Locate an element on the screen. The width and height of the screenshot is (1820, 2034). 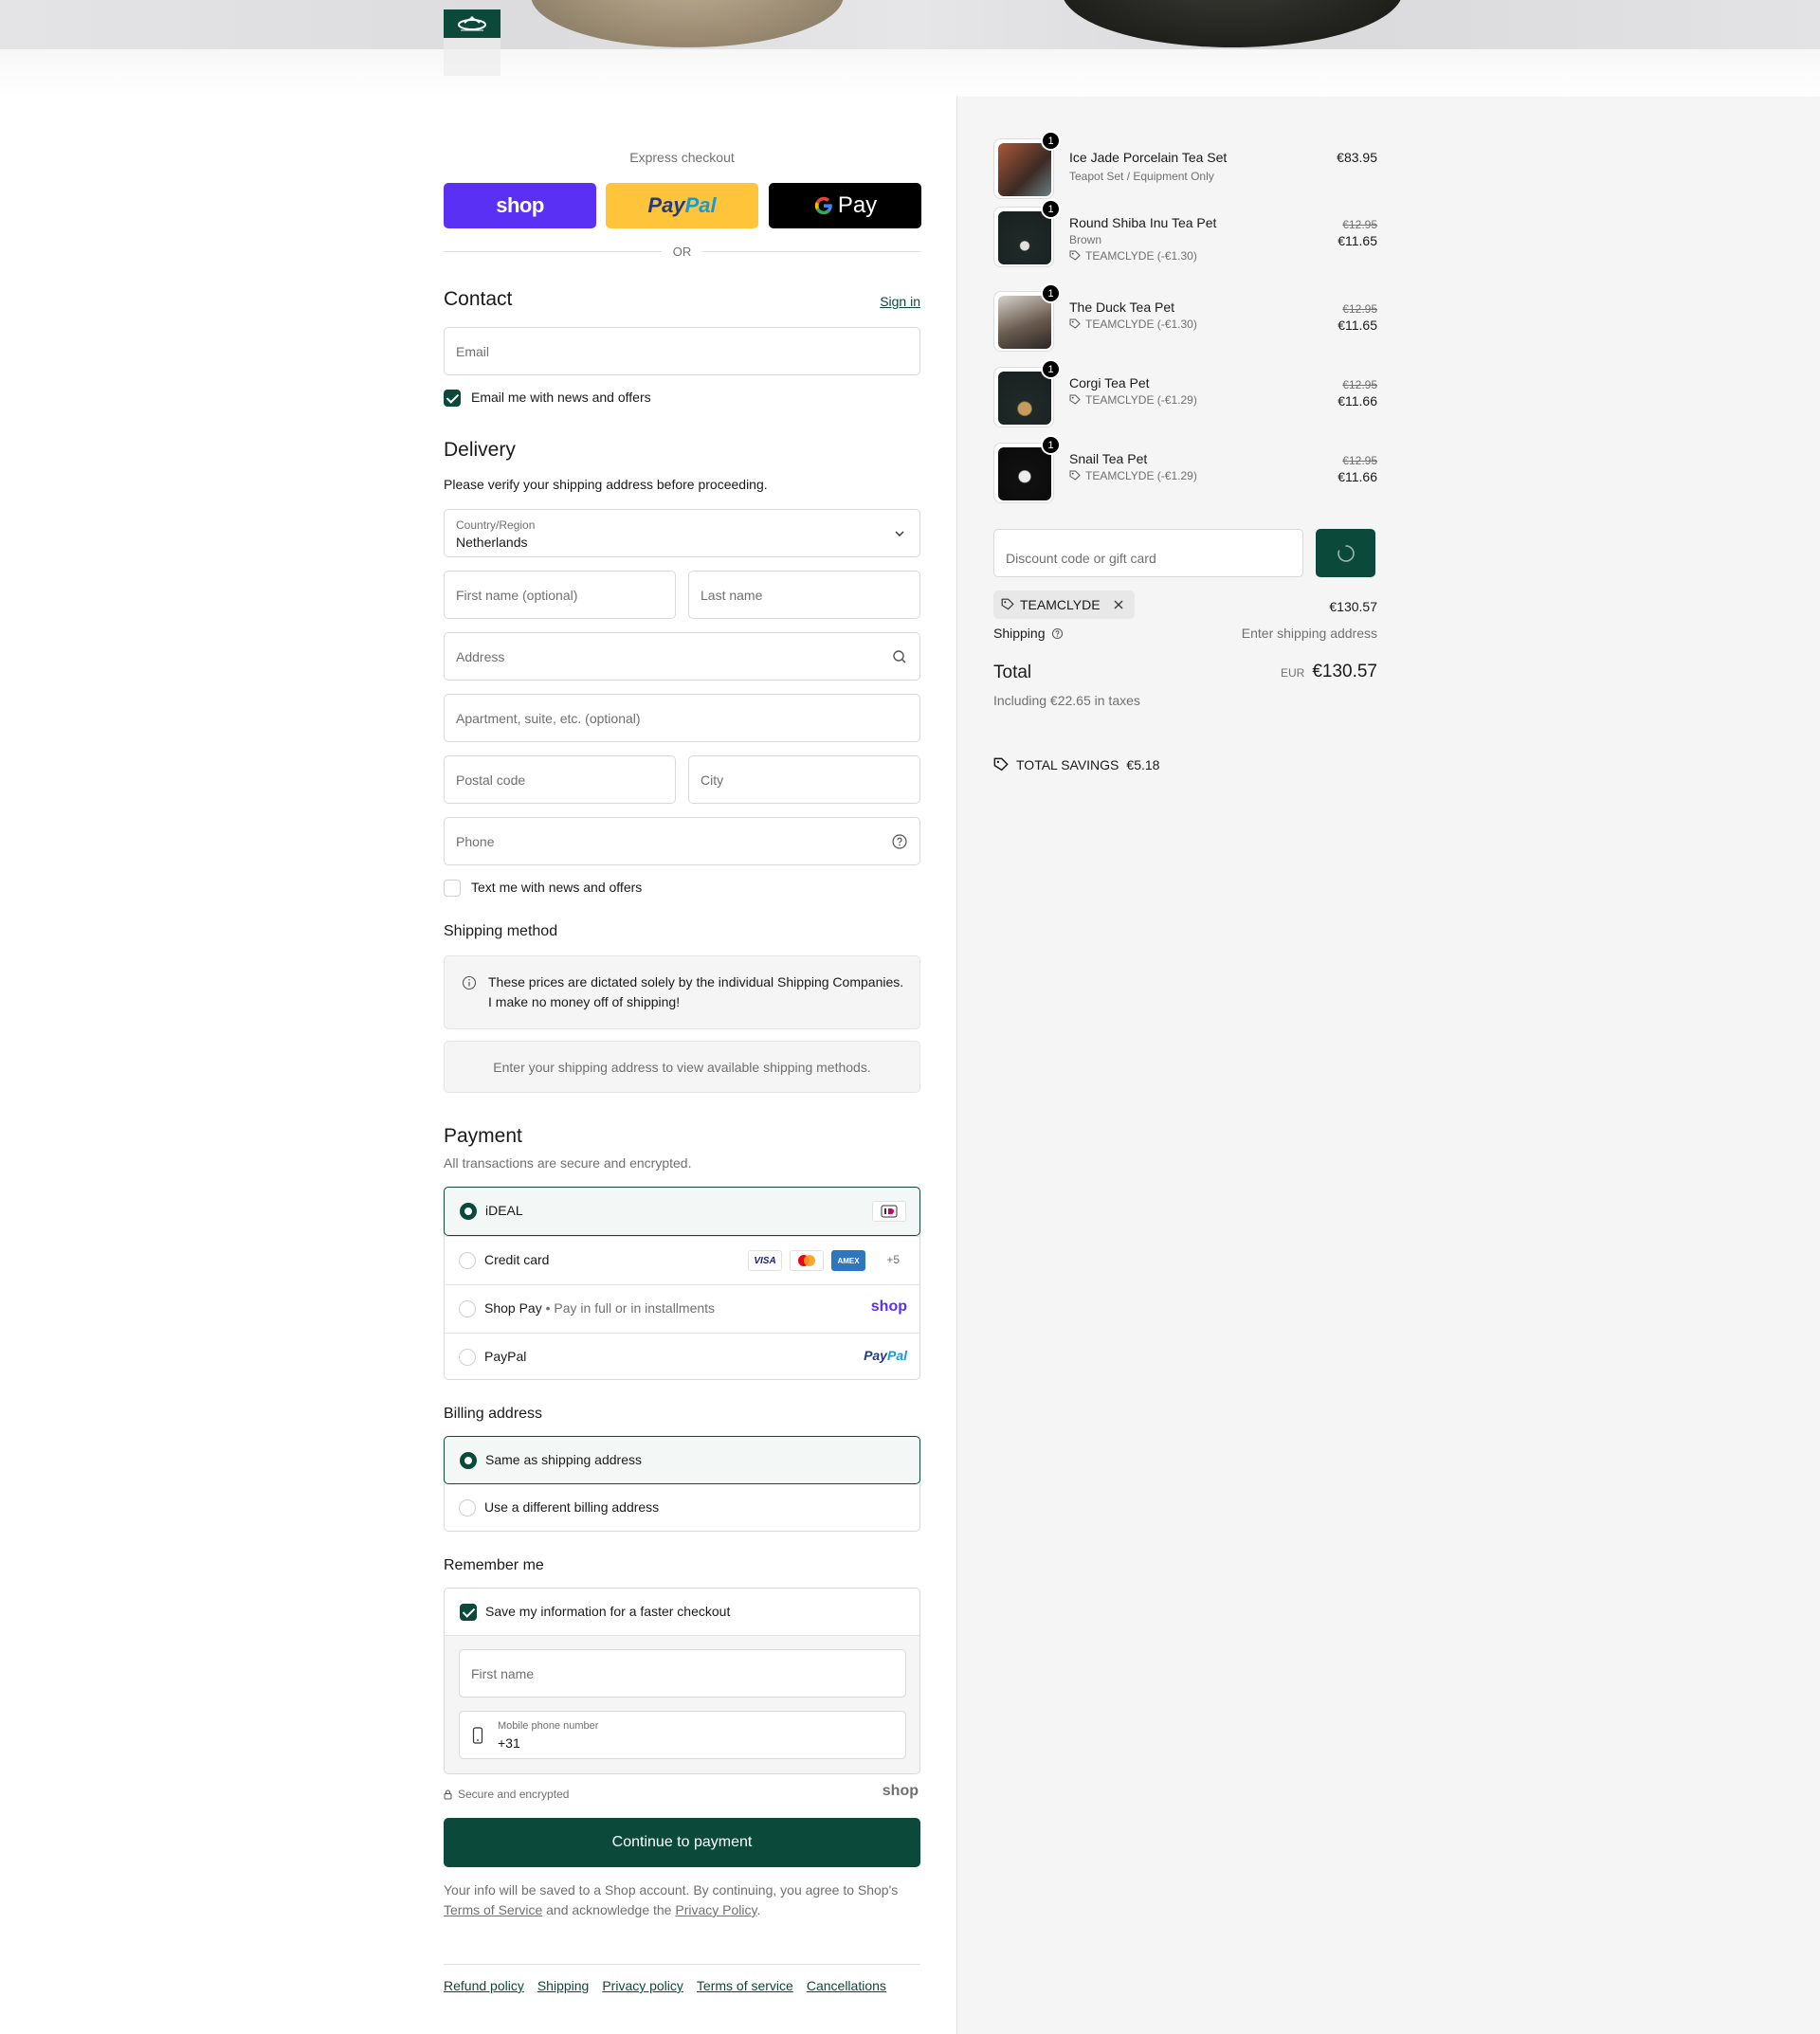
teapot-logo-icon is located at coordinates (472, 23).